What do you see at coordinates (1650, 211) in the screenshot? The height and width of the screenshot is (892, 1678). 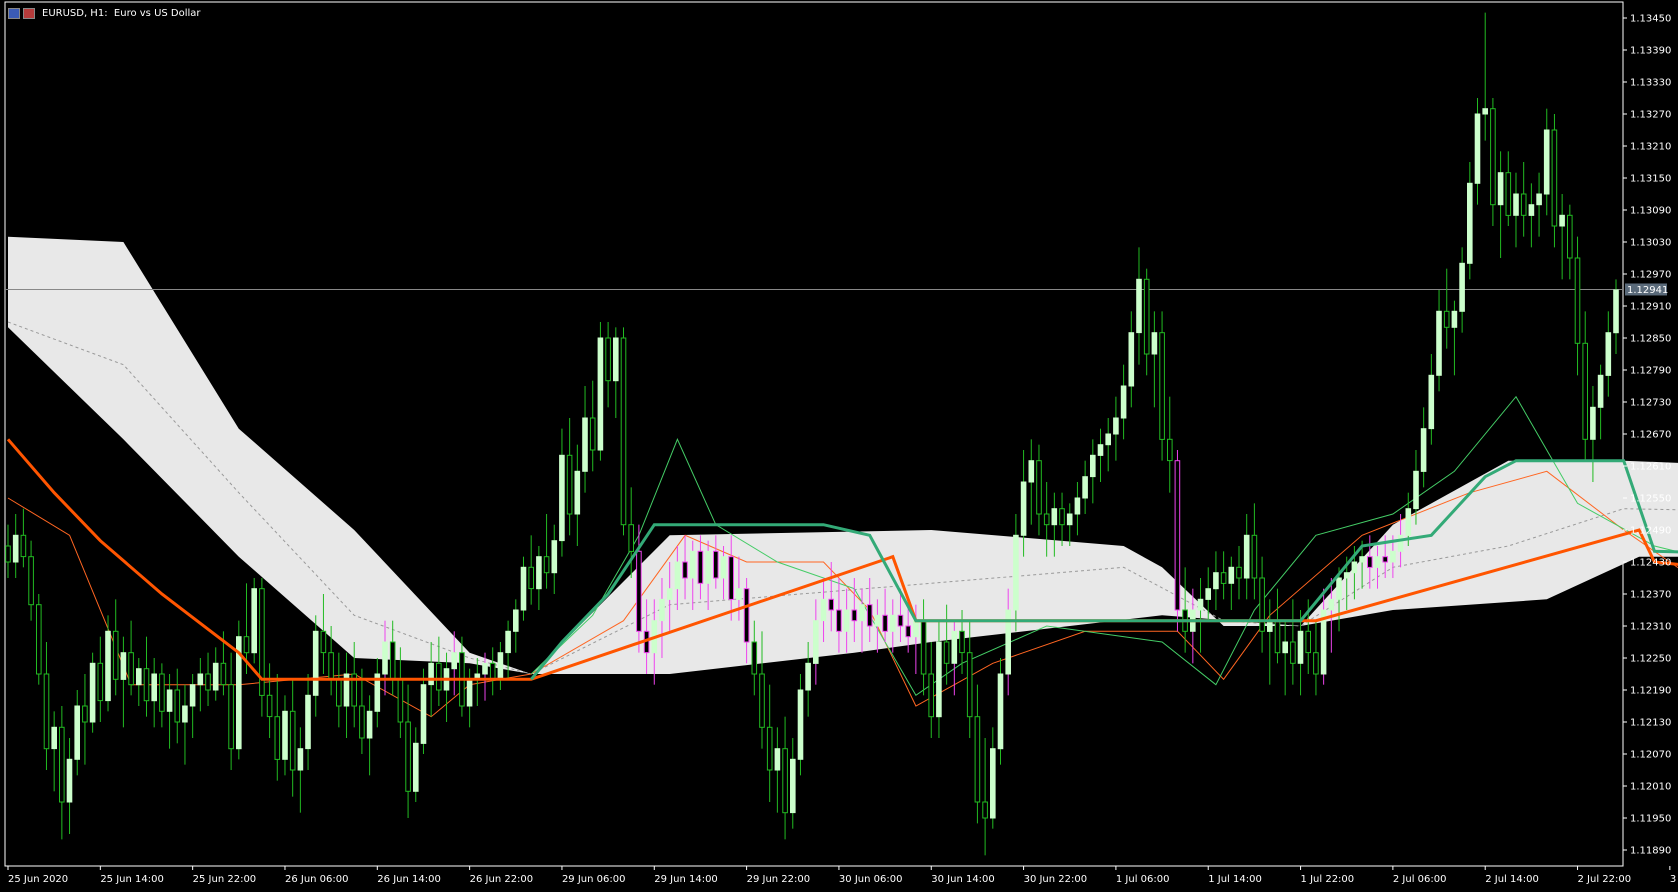 I see `y-tick-label: 1.13090` at bounding box center [1650, 211].